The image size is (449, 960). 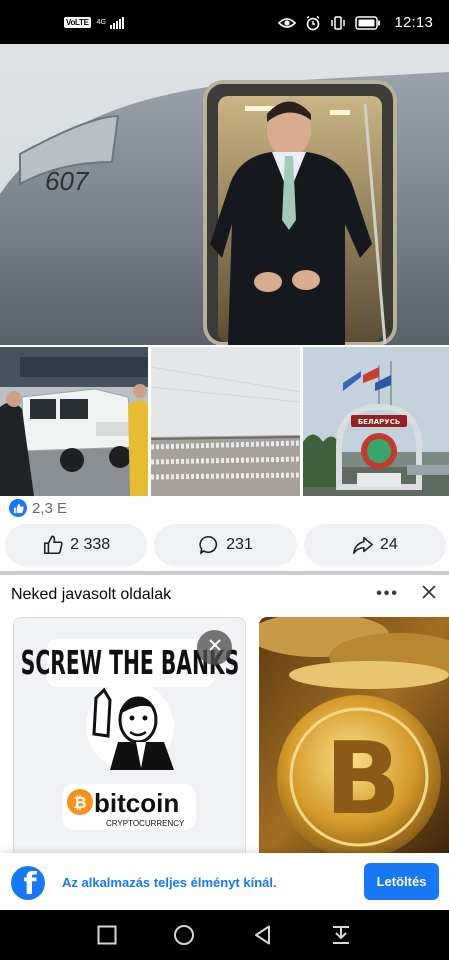 I want to click on comment-button: 231, so click(x=225, y=545).